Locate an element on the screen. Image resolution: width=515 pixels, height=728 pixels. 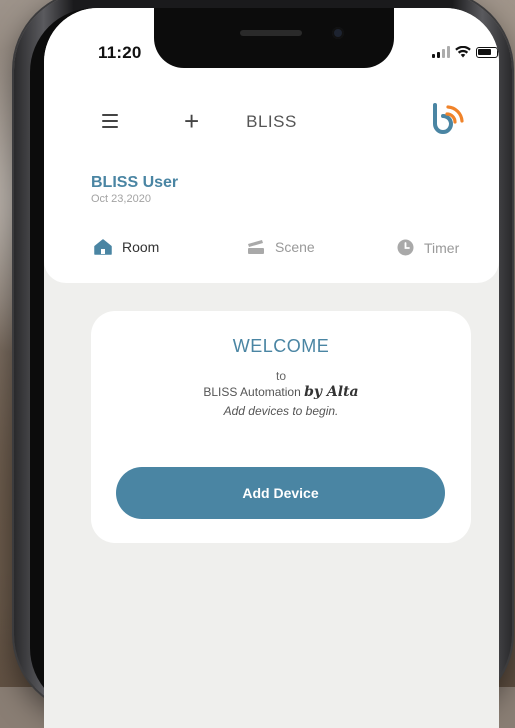
tab-scene-label: Scene is located at coordinates (295, 247).